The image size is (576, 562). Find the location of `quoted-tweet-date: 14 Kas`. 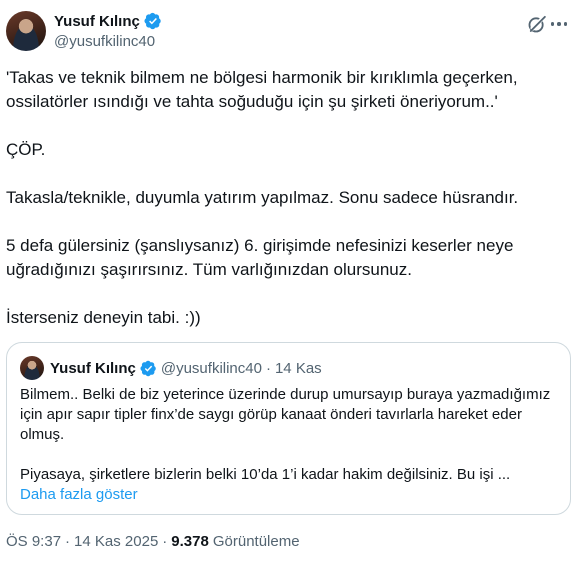

quoted-tweet-date: 14 Kas is located at coordinates (298, 368).